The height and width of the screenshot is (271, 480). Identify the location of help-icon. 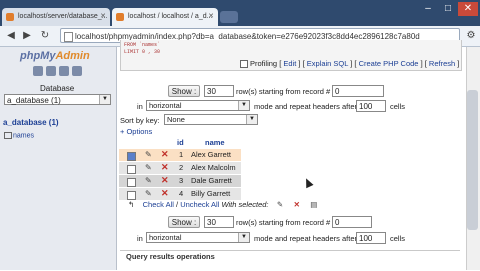
(77, 71).